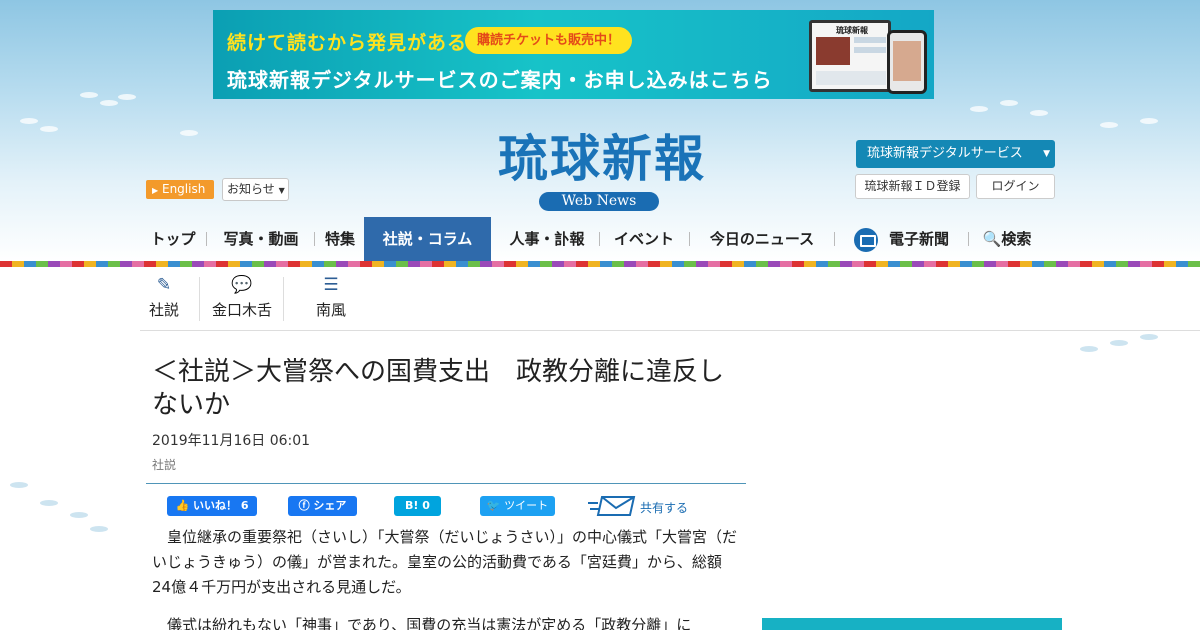  I want to click on hatena-icon: B!, so click(412, 505).